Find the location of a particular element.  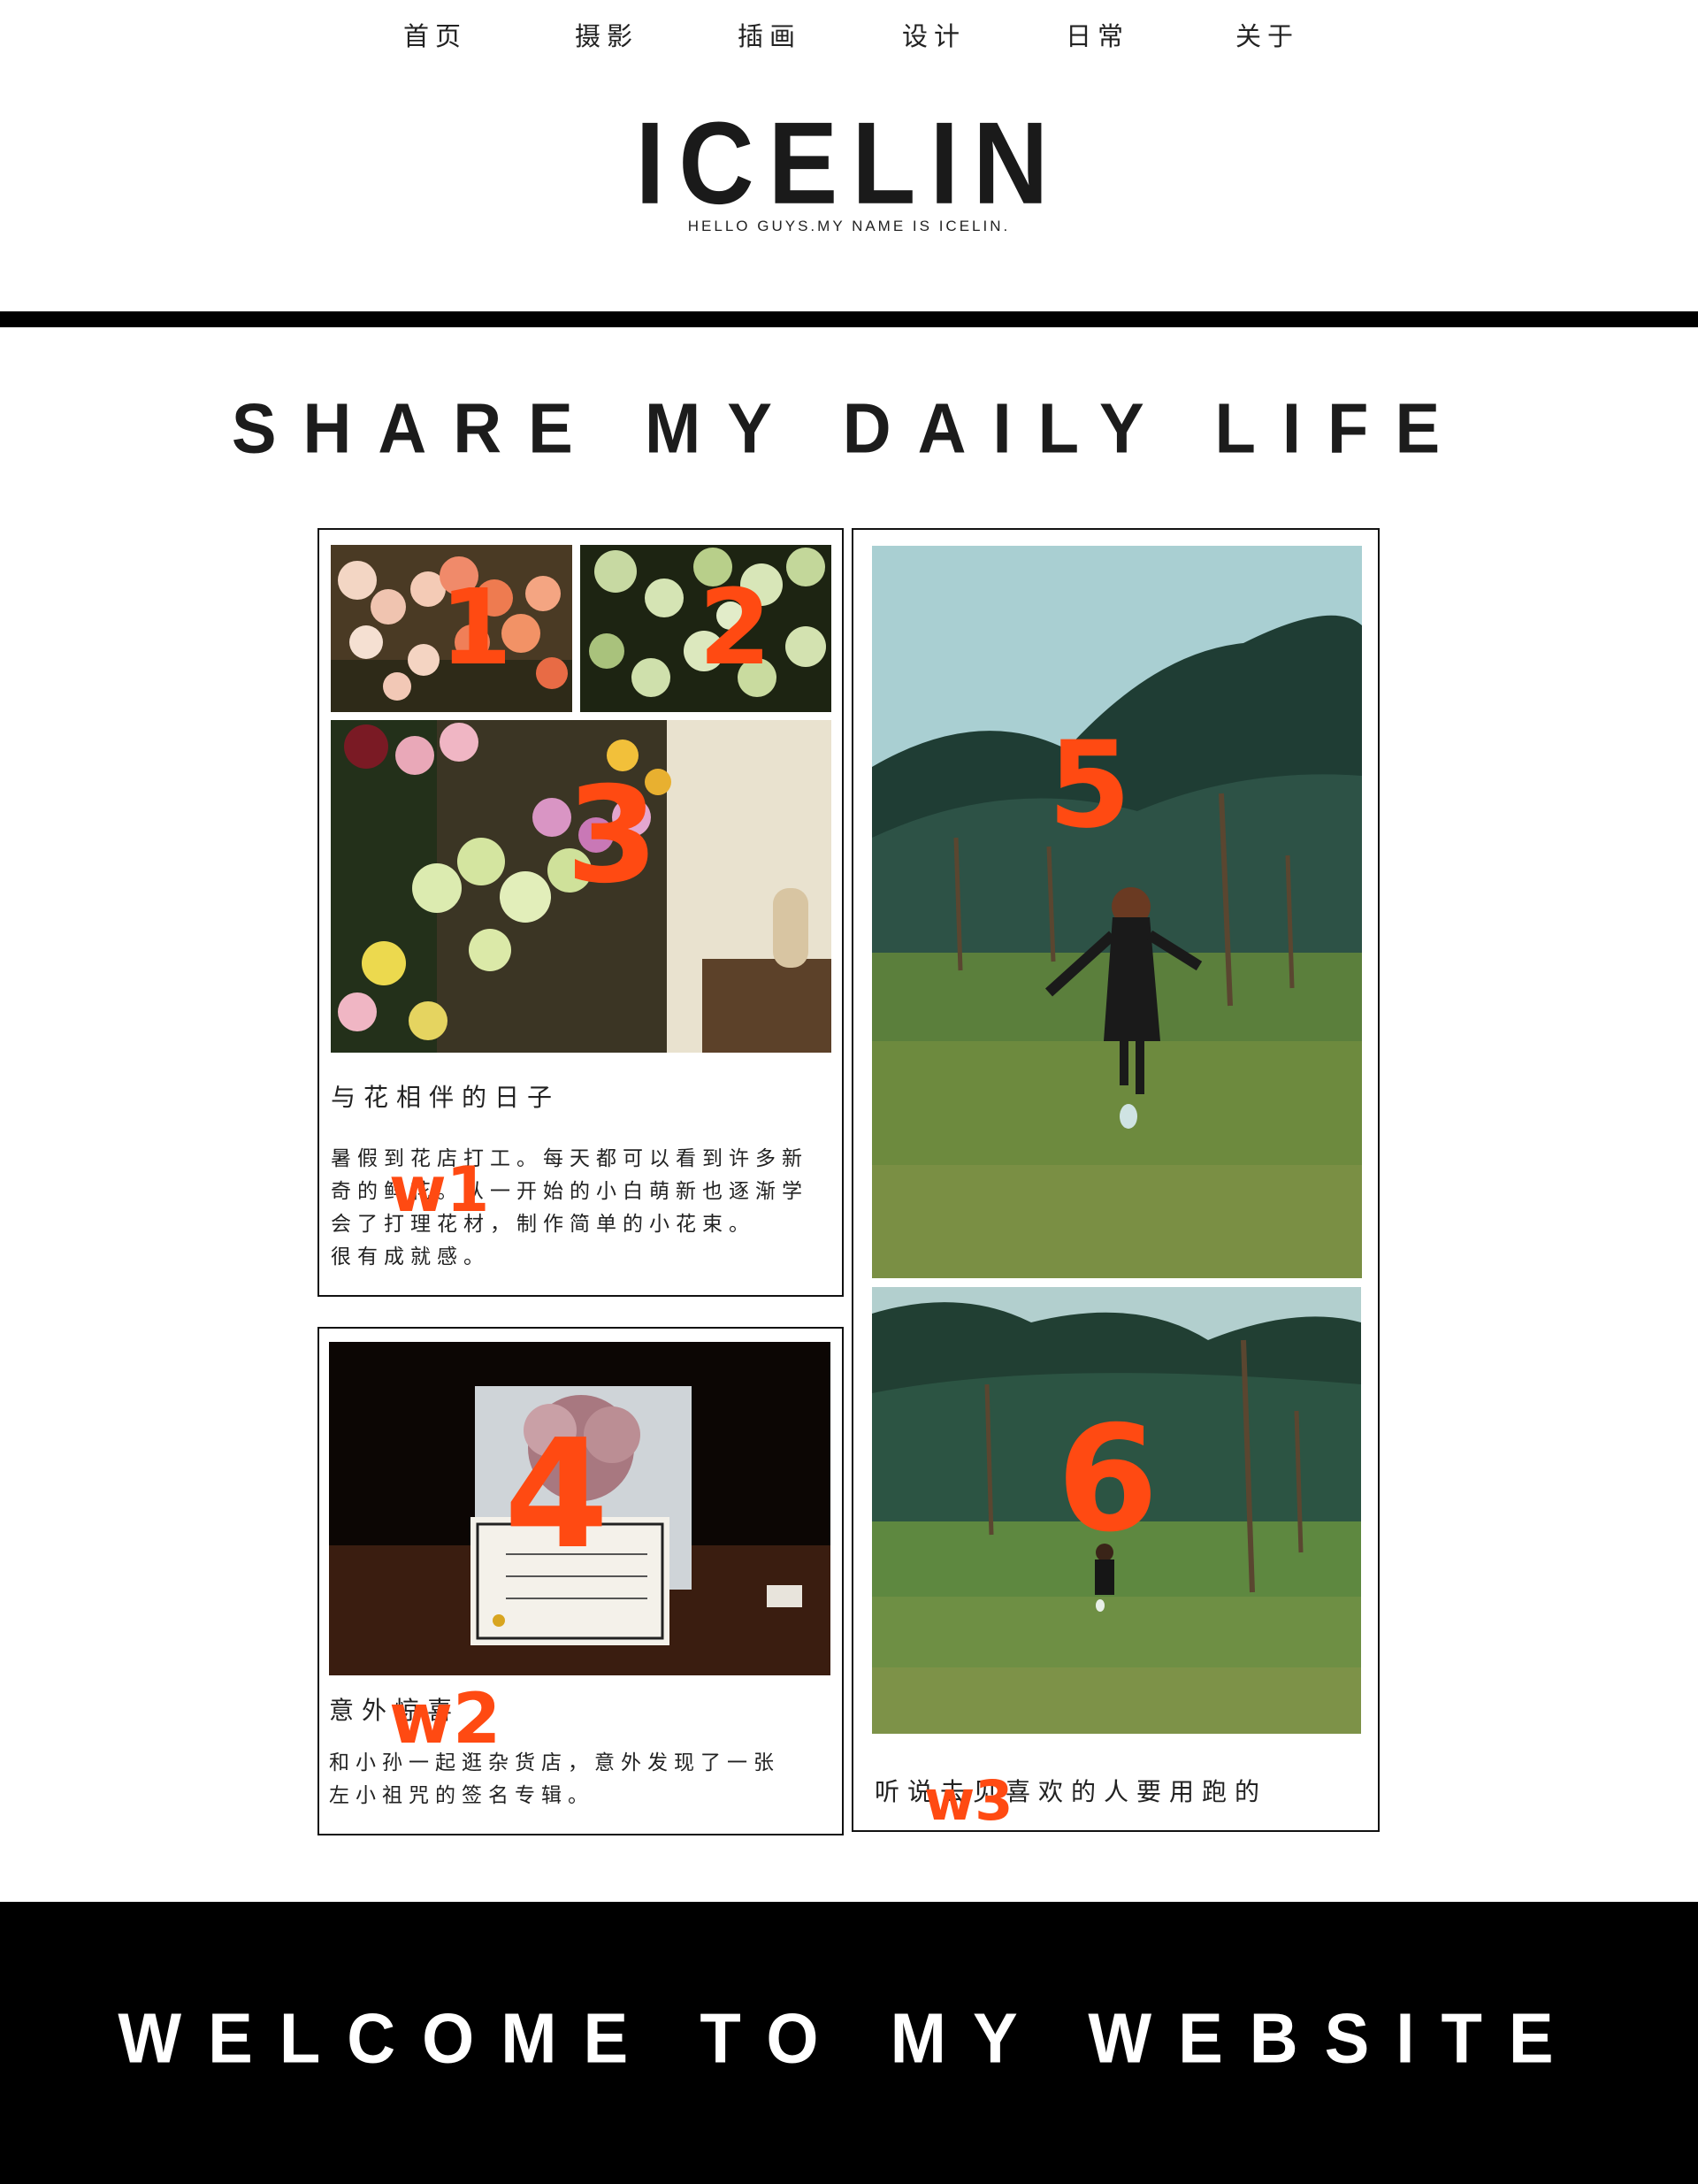

running-photo-distance is located at coordinates (1117, 1510).